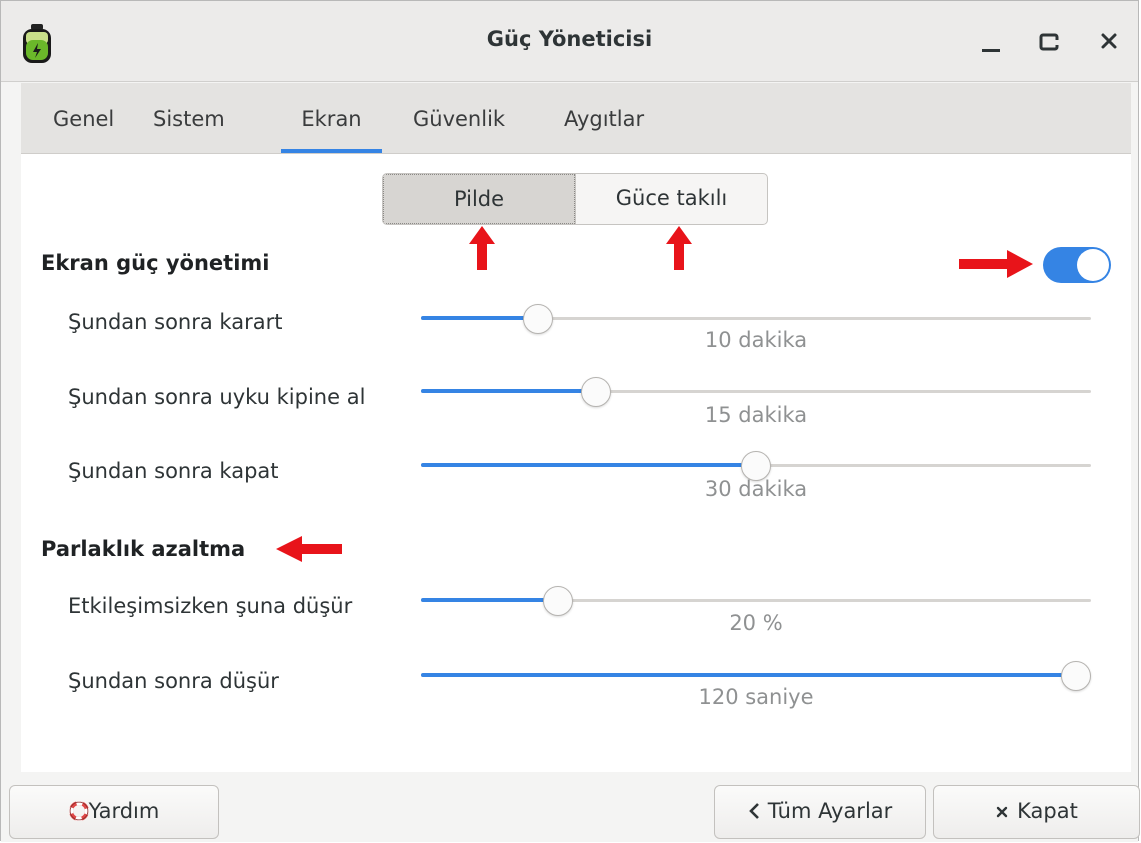 The width and height of the screenshot is (1141, 843). Describe the element at coordinates (124, 811) in the screenshot. I see `help-label: Yardım` at that location.